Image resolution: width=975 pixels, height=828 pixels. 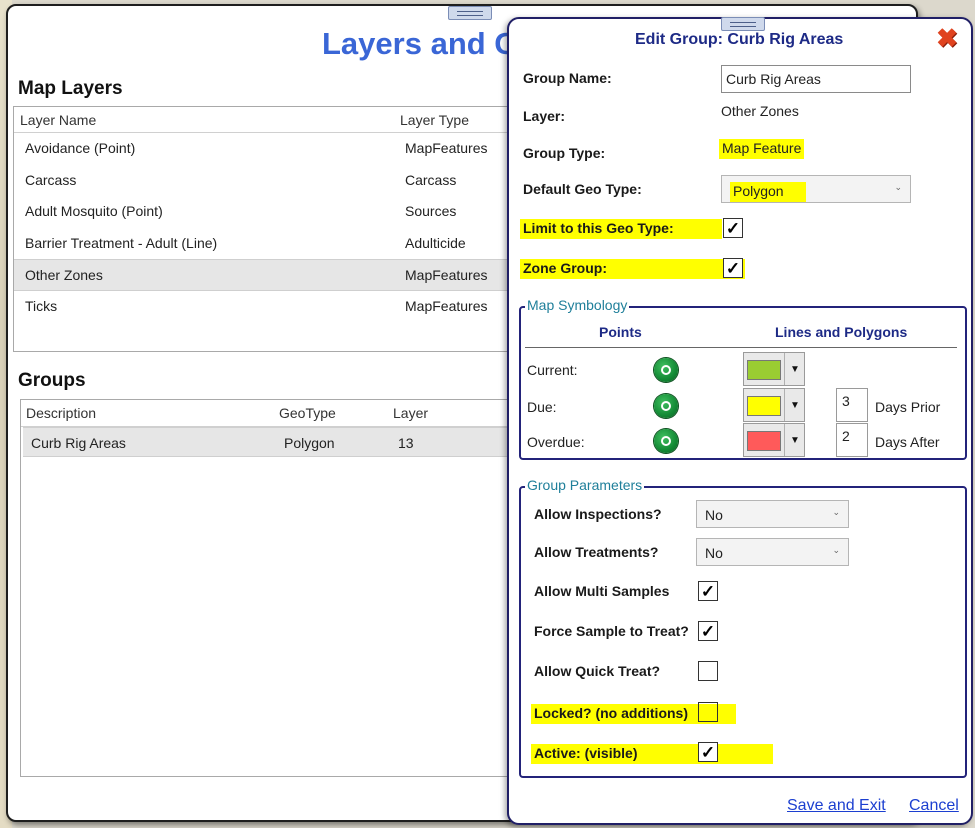 What do you see at coordinates (410, 413) in the screenshot?
I see `column-header-layer: Layer` at bounding box center [410, 413].